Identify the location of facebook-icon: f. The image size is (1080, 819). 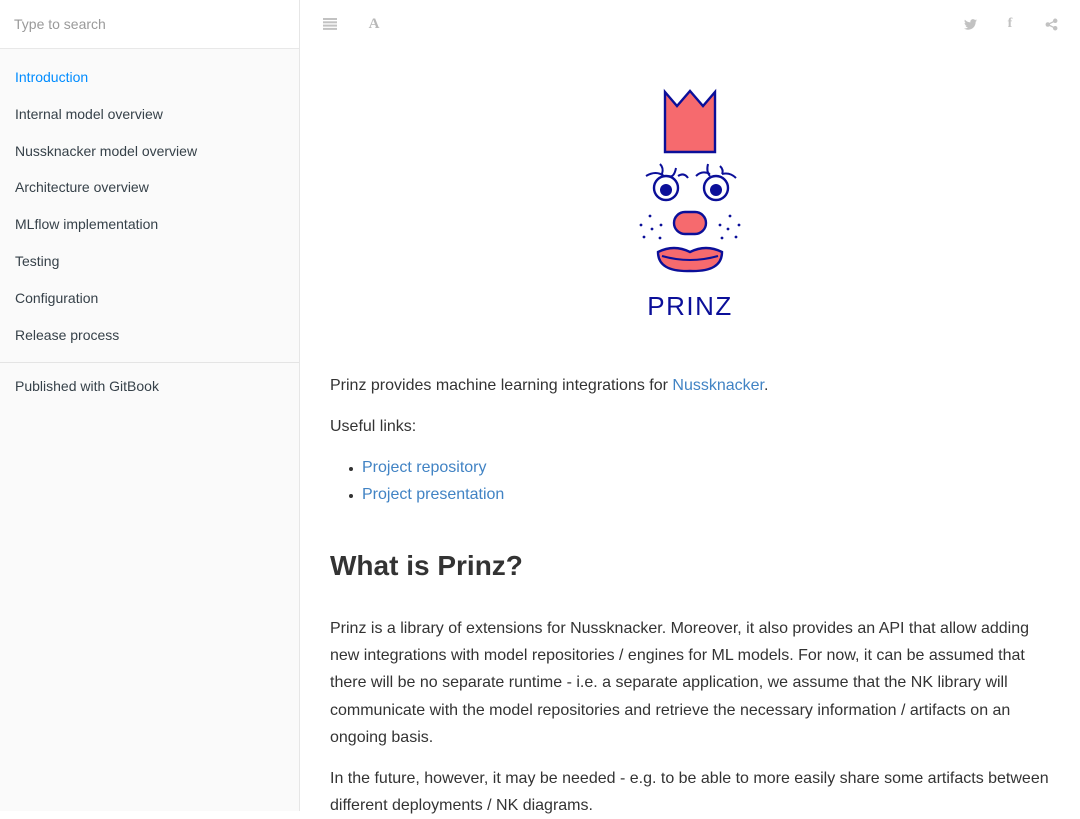
(1010, 23).